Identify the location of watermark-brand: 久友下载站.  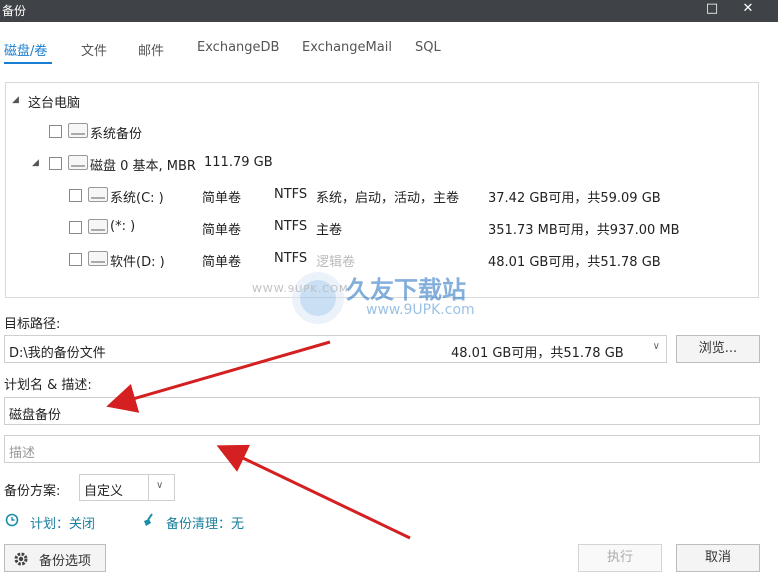
(406, 290).